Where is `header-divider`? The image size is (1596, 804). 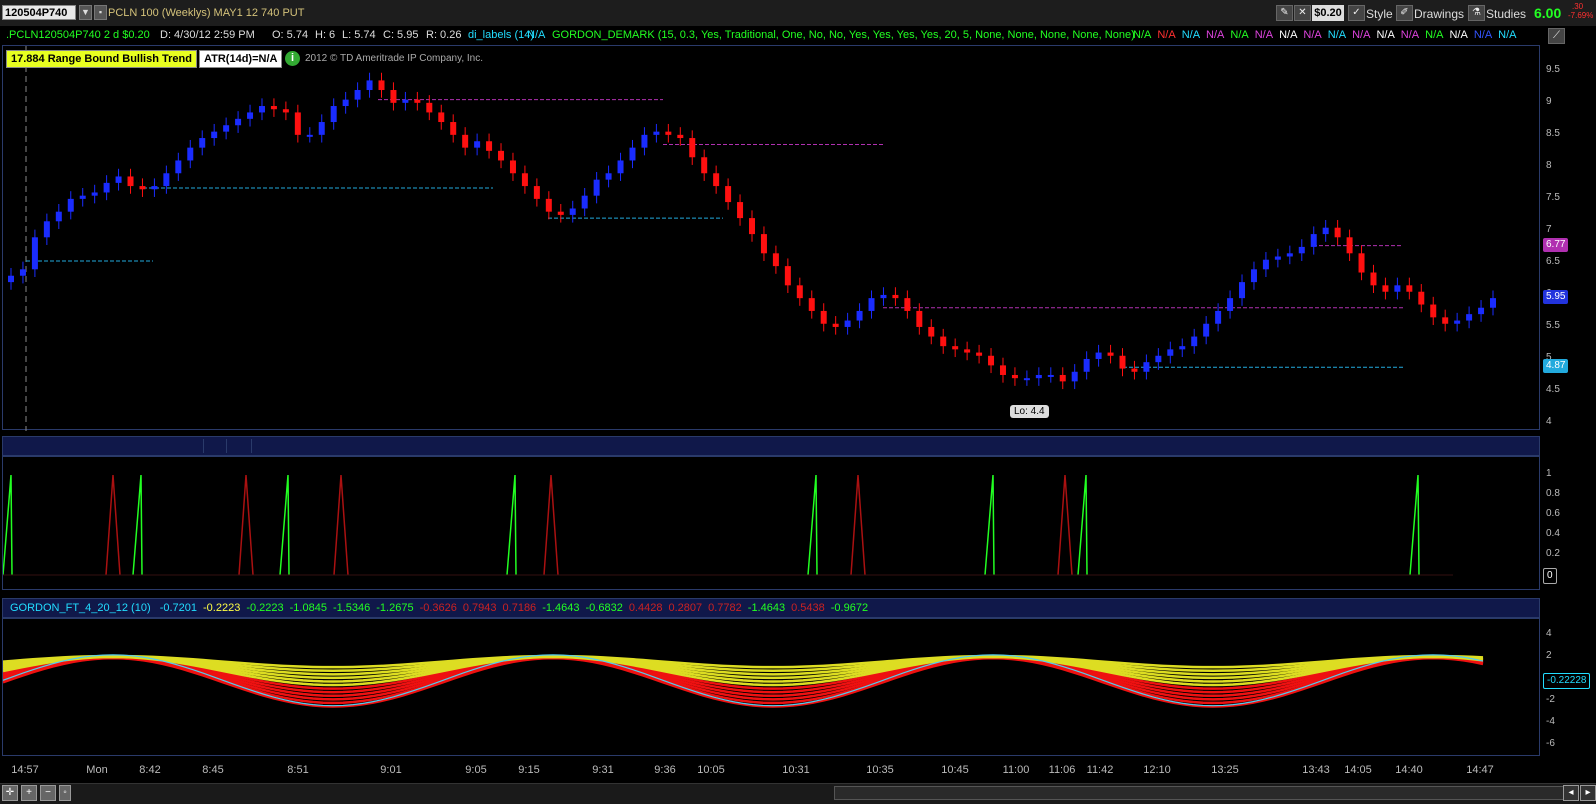
header-divider is located at coordinates (240, 446).